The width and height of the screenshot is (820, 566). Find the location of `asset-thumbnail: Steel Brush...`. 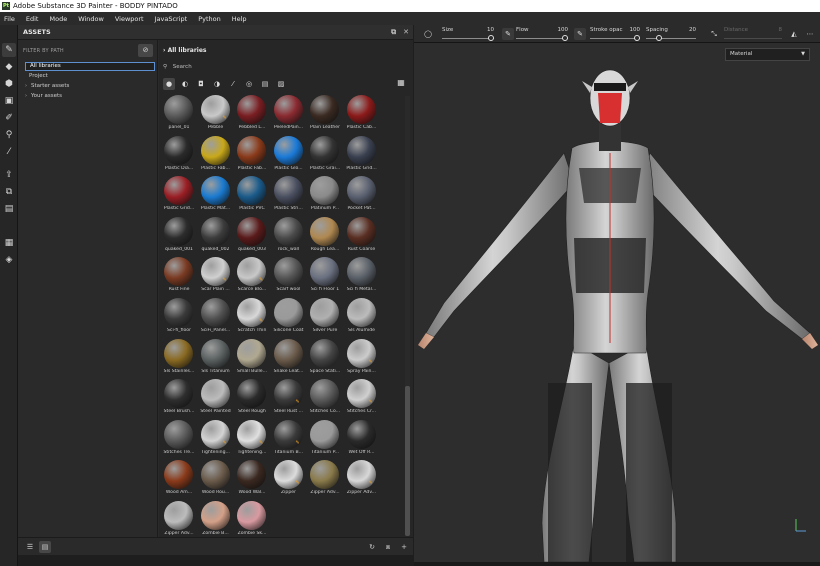

asset-thumbnail: Steel Brush... is located at coordinates (179, 398).